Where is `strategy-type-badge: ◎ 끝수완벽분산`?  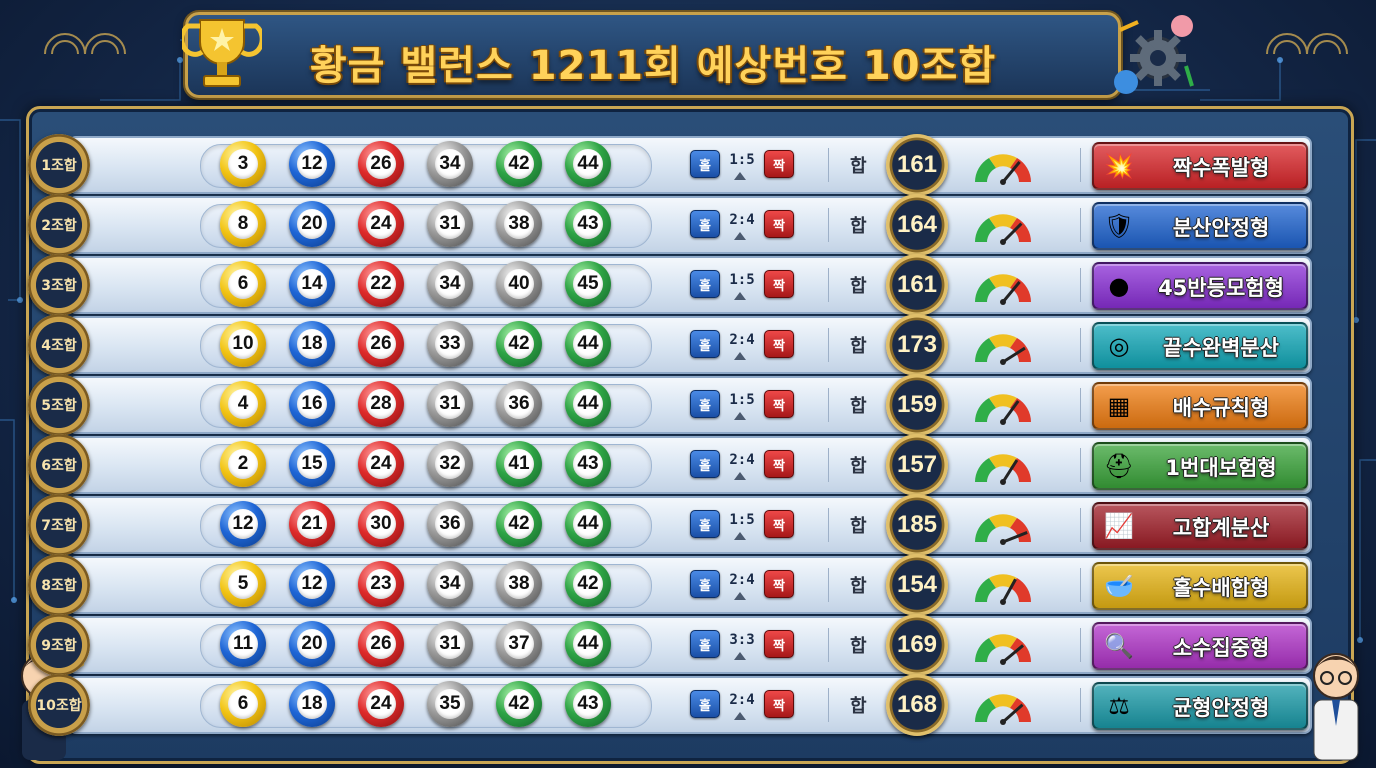
strategy-type-badge: ◎ 끝수완벽분산 is located at coordinates (1200, 346).